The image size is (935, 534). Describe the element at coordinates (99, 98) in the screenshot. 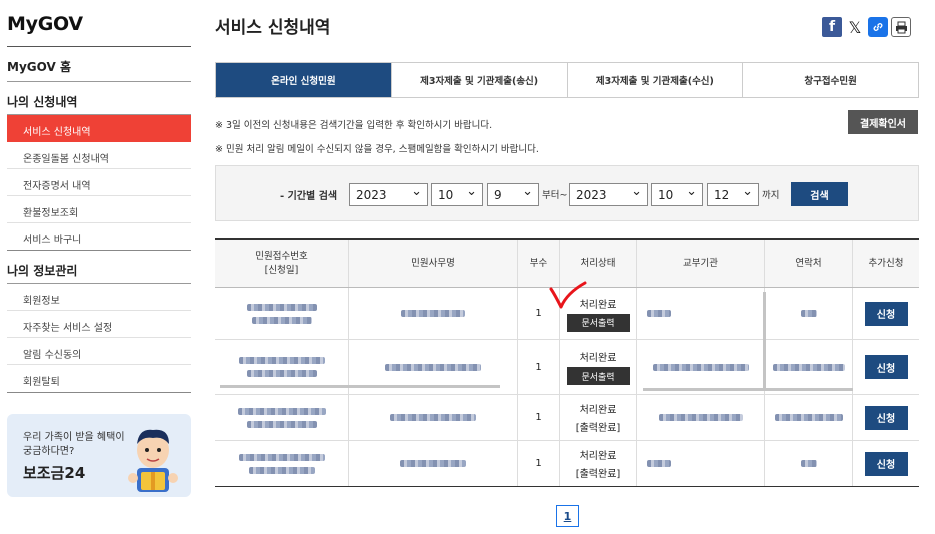

I see `section-my-applications: 나의 신청내역` at that location.